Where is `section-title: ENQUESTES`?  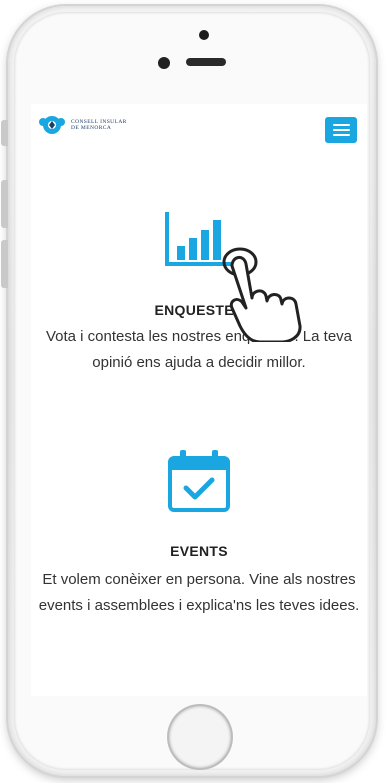 section-title: ENQUESTES is located at coordinates (199, 310).